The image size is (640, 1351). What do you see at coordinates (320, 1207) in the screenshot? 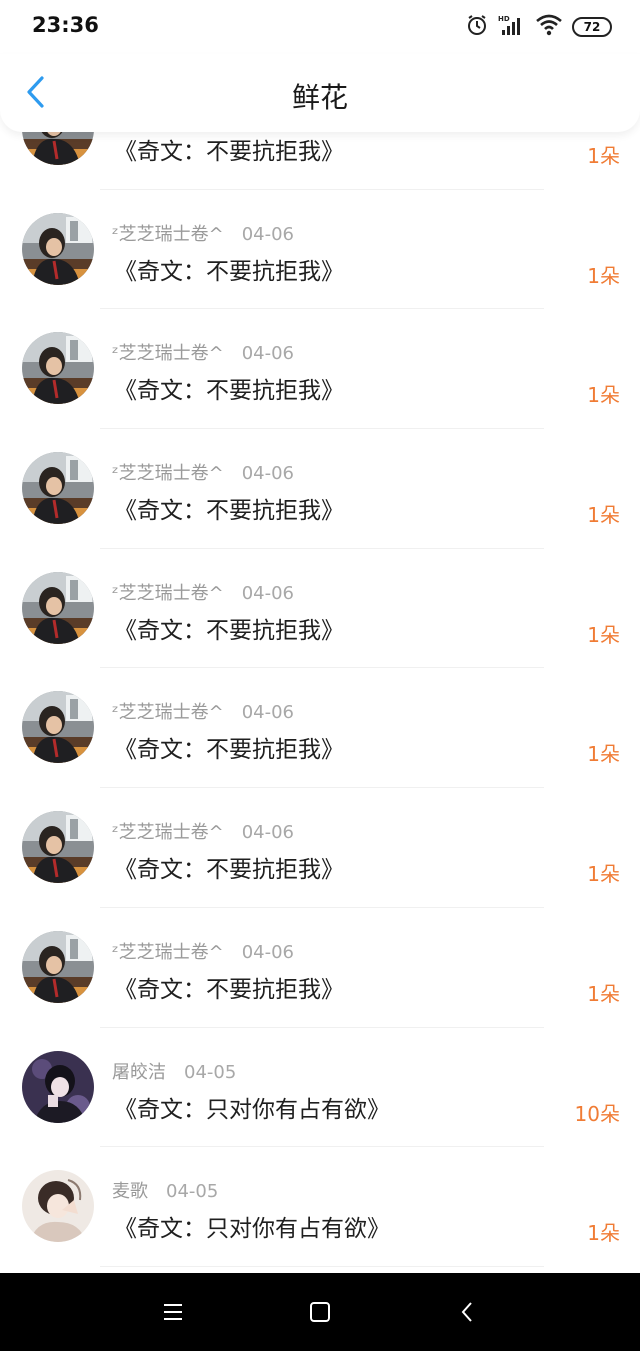
I see `list-item: 麦歌 04-05 《奇文：只对你有占有欲》 1朵` at bounding box center [320, 1207].